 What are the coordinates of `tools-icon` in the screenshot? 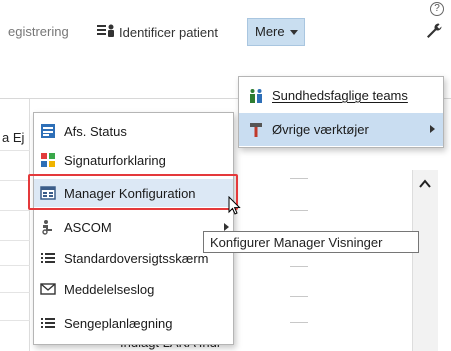 It's located at (256, 130).